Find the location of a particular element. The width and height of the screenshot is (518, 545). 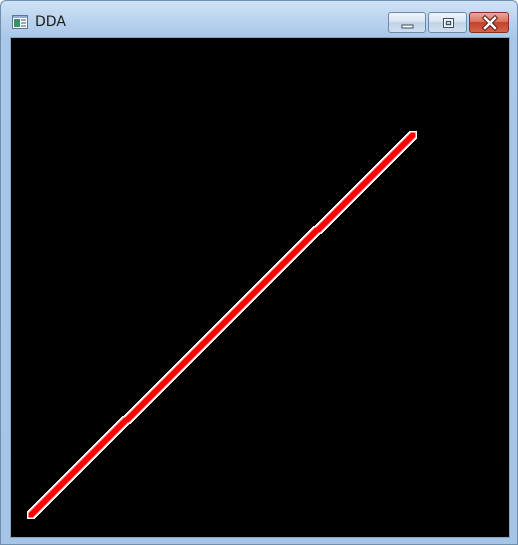

maximize-button is located at coordinates (447, 22).